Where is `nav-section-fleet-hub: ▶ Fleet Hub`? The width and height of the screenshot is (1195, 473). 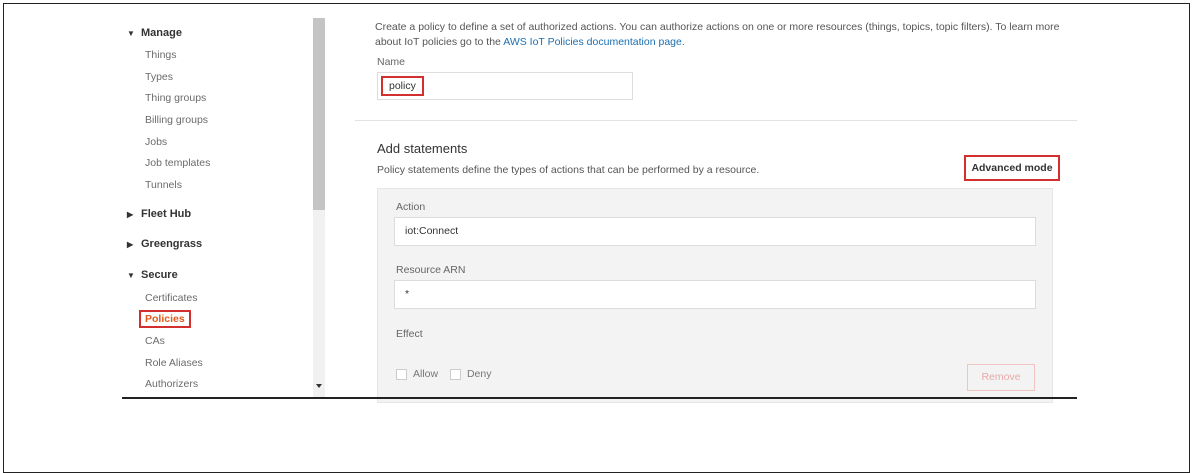
nav-section-fleet-hub: ▶ Fleet Hub is located at coordinates (159, 214).